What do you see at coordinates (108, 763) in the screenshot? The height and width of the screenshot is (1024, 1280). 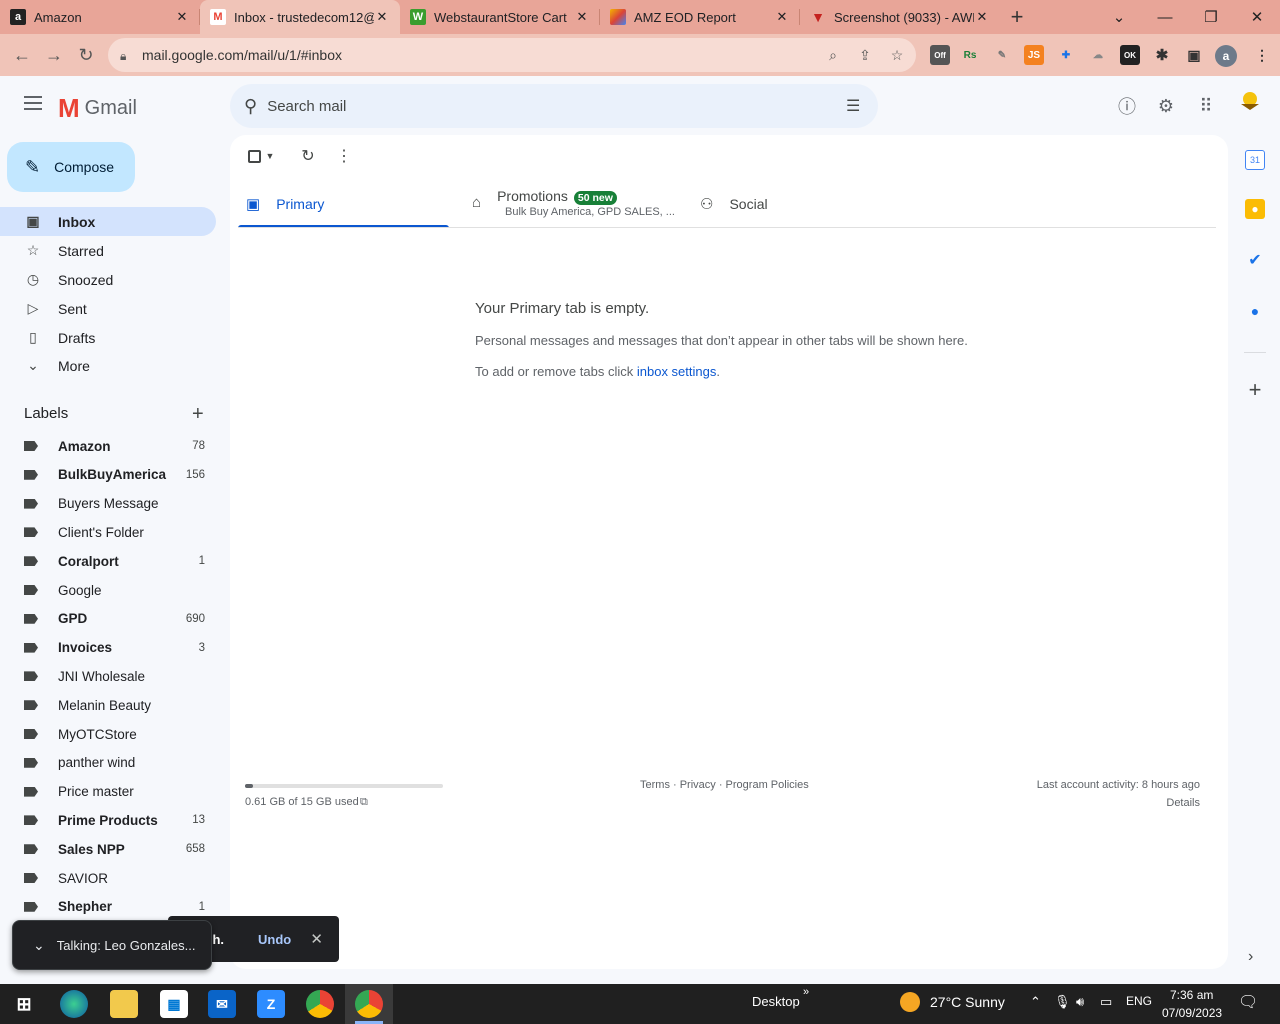 I see `label-item: panther wind` at bounding box center [108, 763].